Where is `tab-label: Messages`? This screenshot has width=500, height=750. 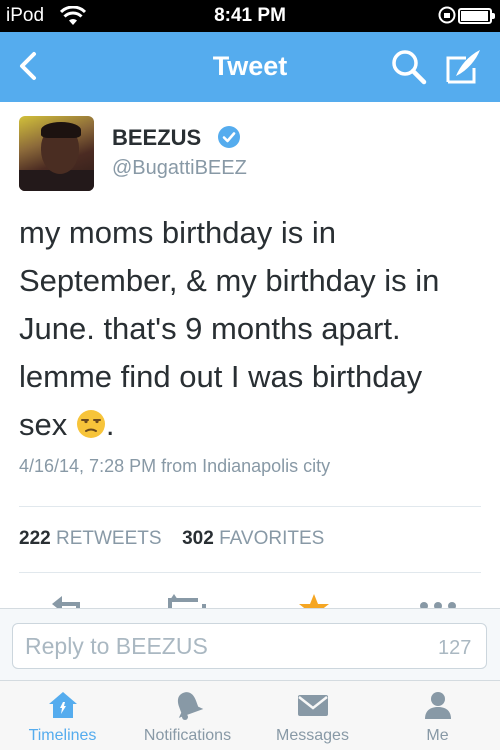 tab-label: Messages is located at coordinates (312, 735).